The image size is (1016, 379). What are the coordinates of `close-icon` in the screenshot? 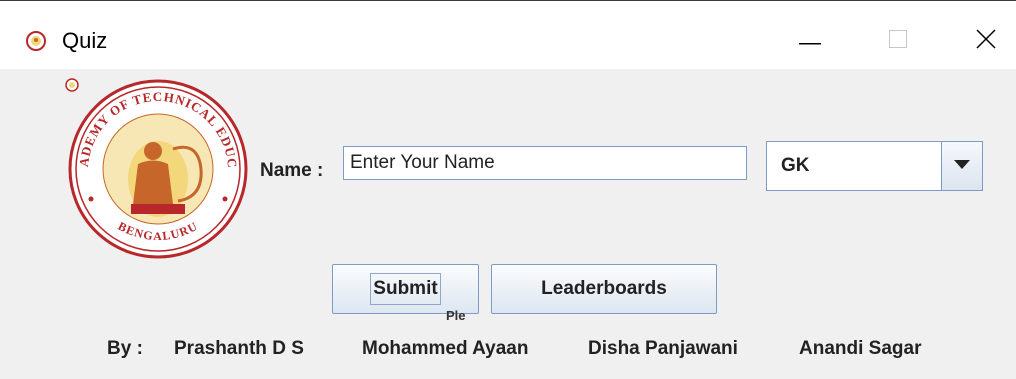 It's located at (986, 41).